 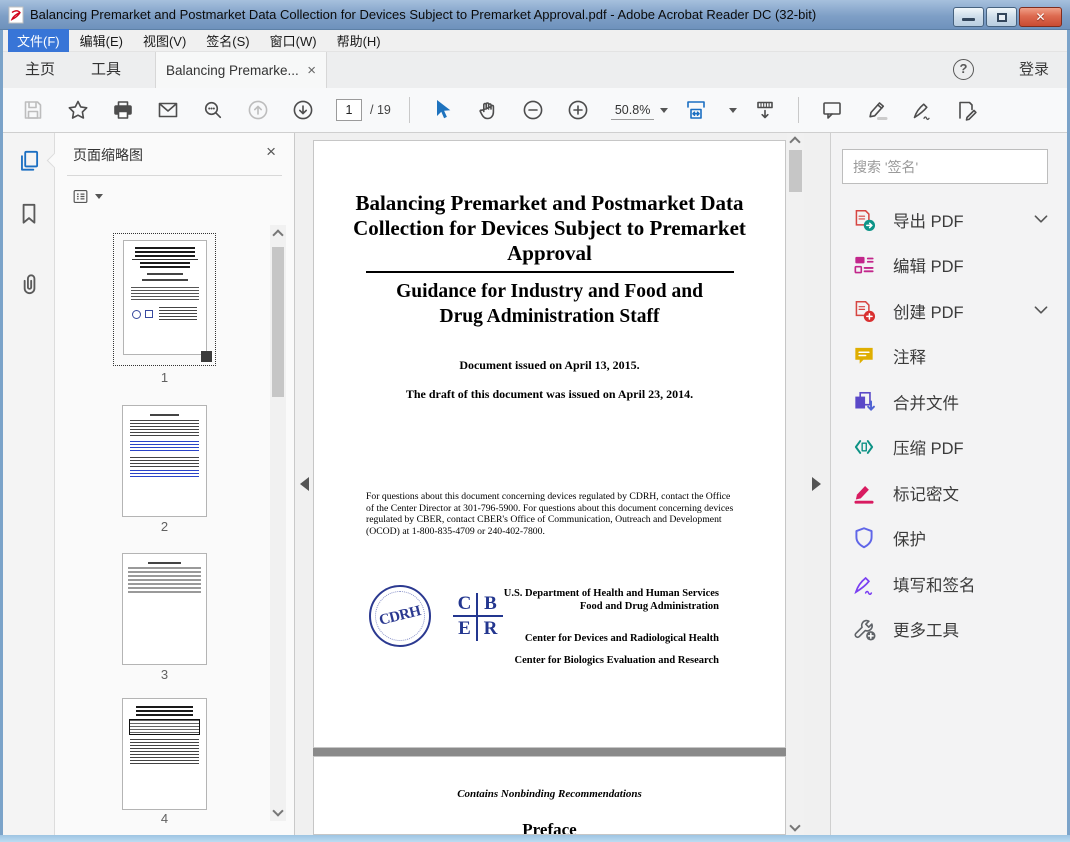 What do you see at coordinates (864, 629) in the screenshot?
I see `more-tools-icon` at bounding box center [864, 629].